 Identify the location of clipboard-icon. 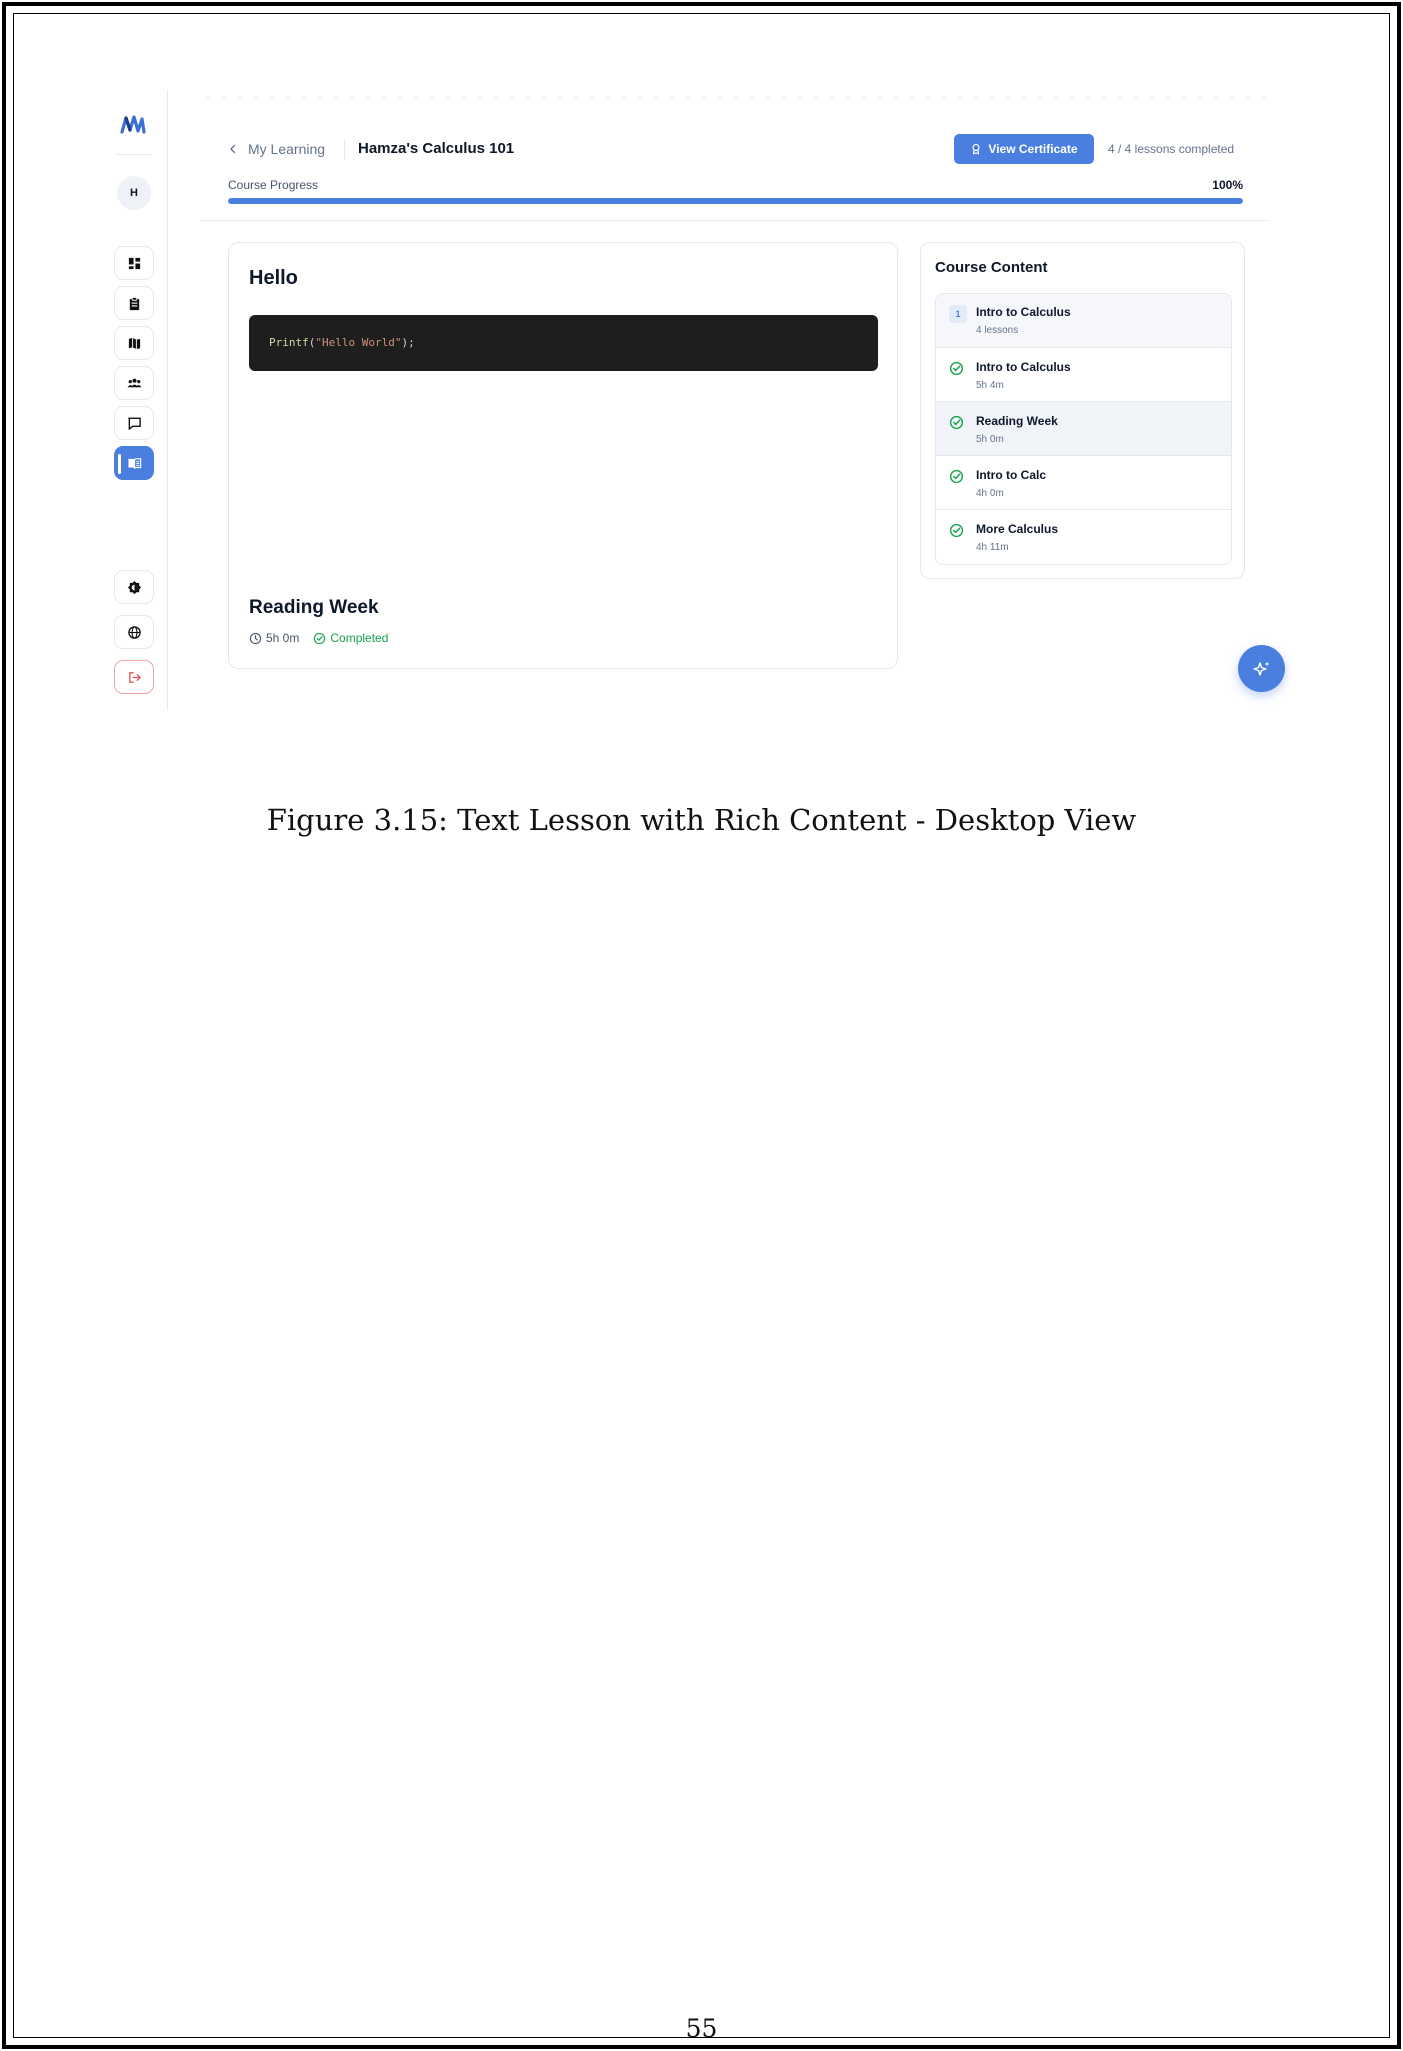
(134, 303).